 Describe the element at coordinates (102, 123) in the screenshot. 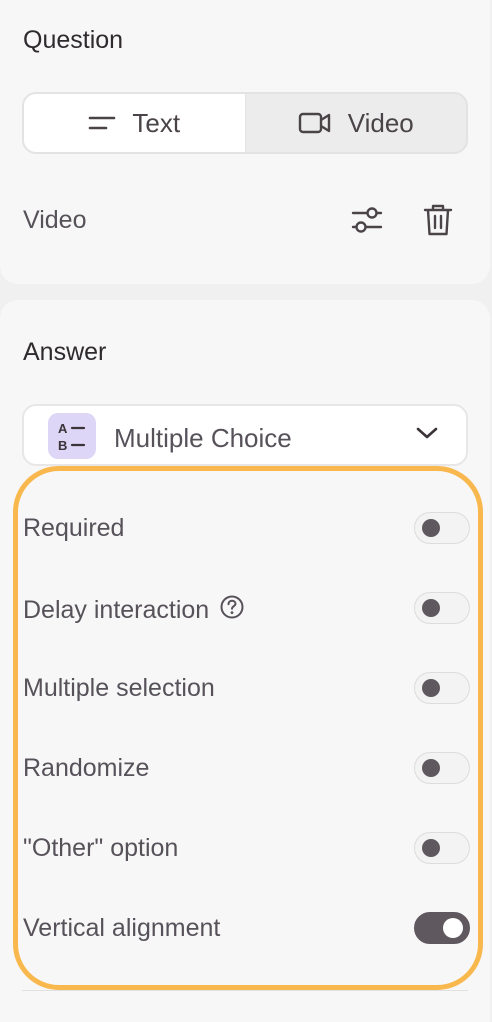

I see `text-lines-icon` at that location.